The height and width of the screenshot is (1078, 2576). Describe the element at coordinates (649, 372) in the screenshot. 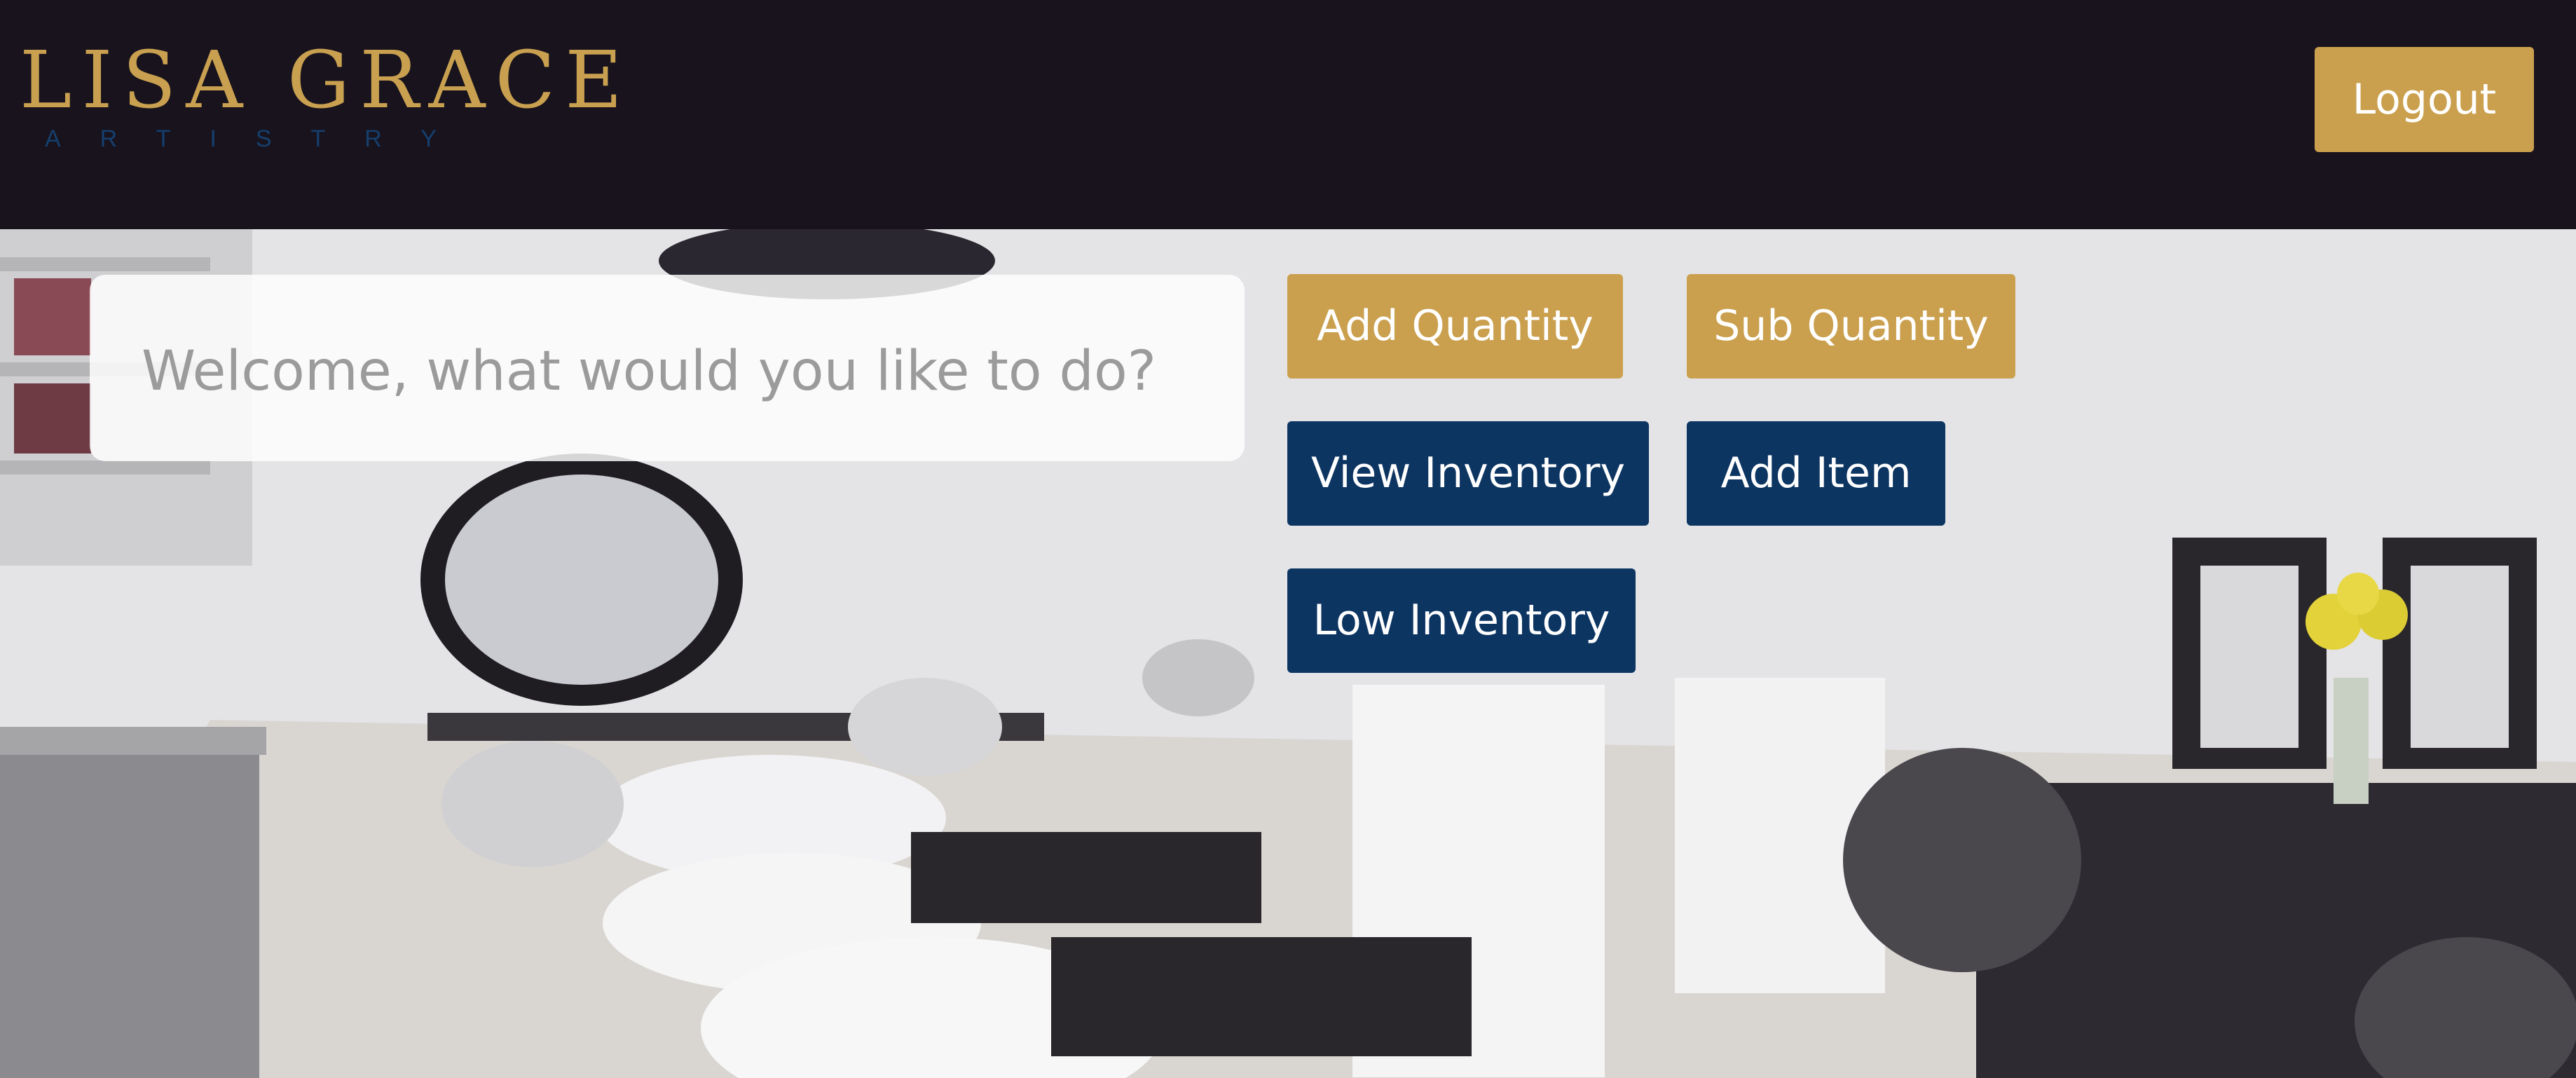

I see `welcome-message: Welcome, what would you like to do?` at that location.